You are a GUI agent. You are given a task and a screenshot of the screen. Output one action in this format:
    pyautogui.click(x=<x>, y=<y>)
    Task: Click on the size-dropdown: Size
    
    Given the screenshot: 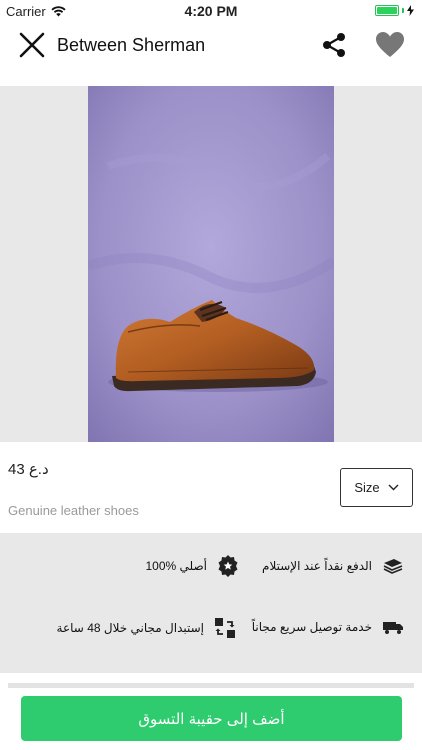 What is the action you would take?
    pyautogui.click(x=376, y=487)
    